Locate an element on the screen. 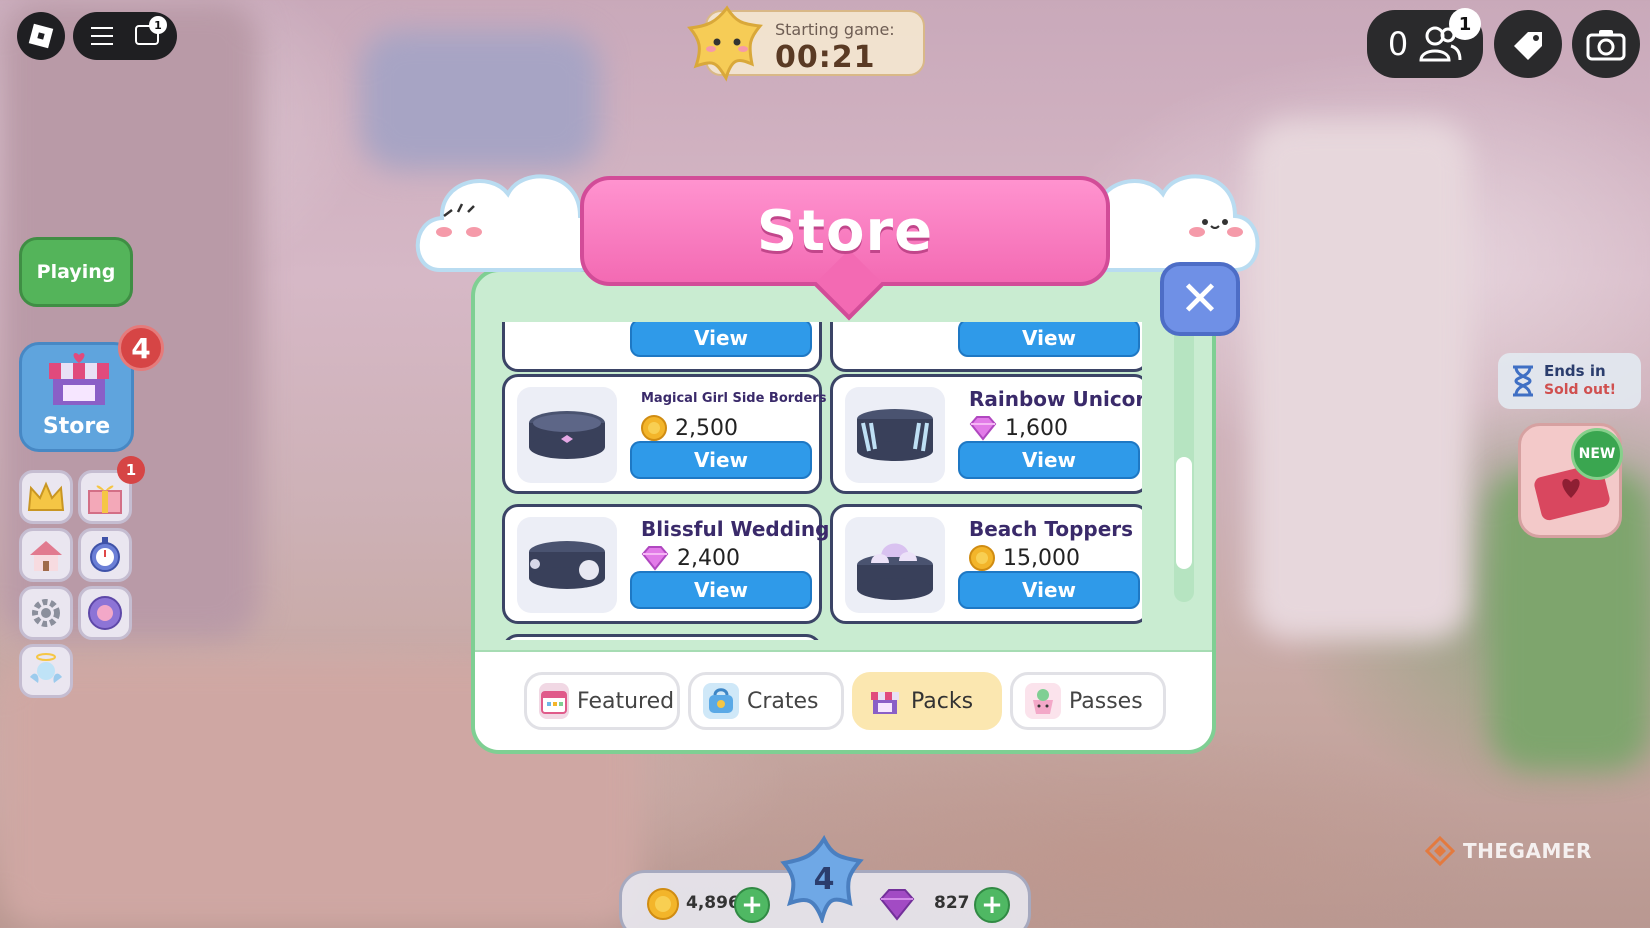  item-price: 2,500 is located at coordinates (689, 428).